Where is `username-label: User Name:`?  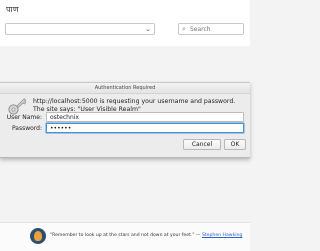 username-label: User Name: is located at coordinates (24, 117).